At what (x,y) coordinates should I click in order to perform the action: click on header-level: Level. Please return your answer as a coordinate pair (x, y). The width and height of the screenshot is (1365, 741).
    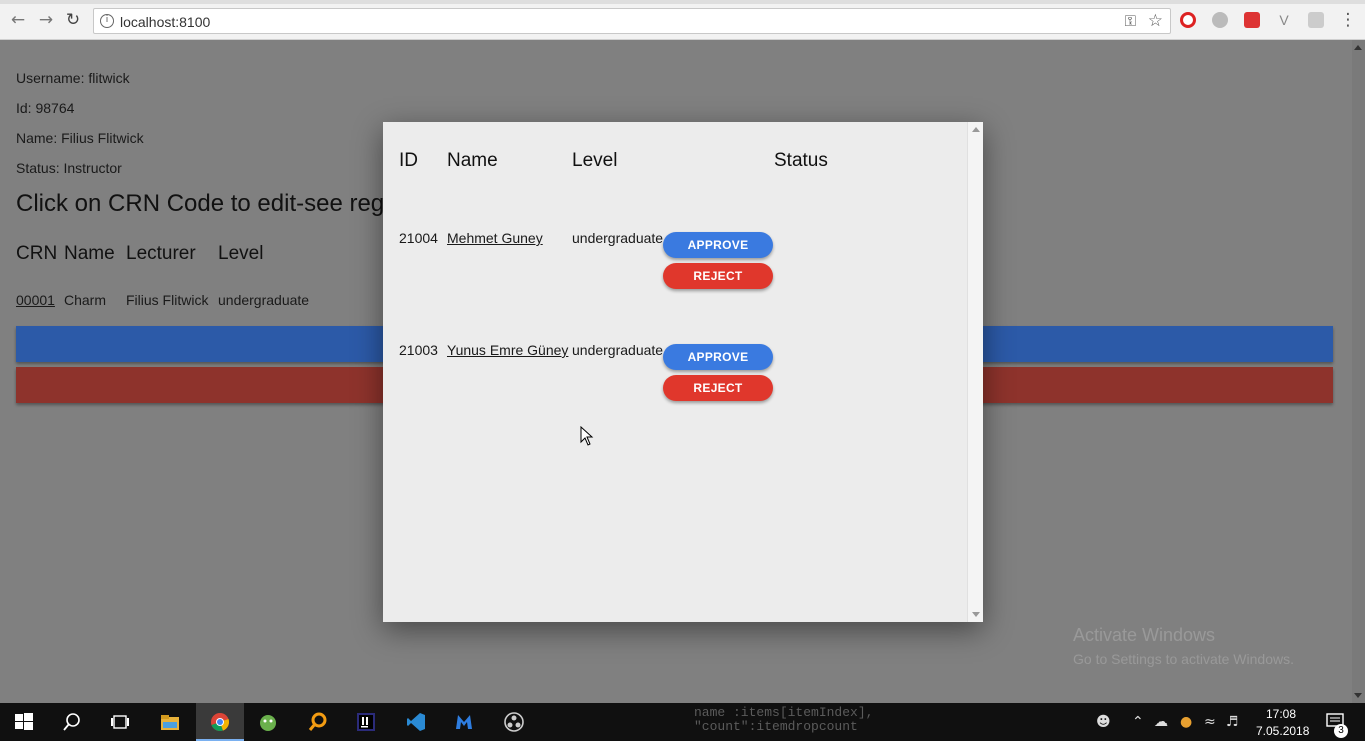
    Looking at the image, I should click on (241, 253).